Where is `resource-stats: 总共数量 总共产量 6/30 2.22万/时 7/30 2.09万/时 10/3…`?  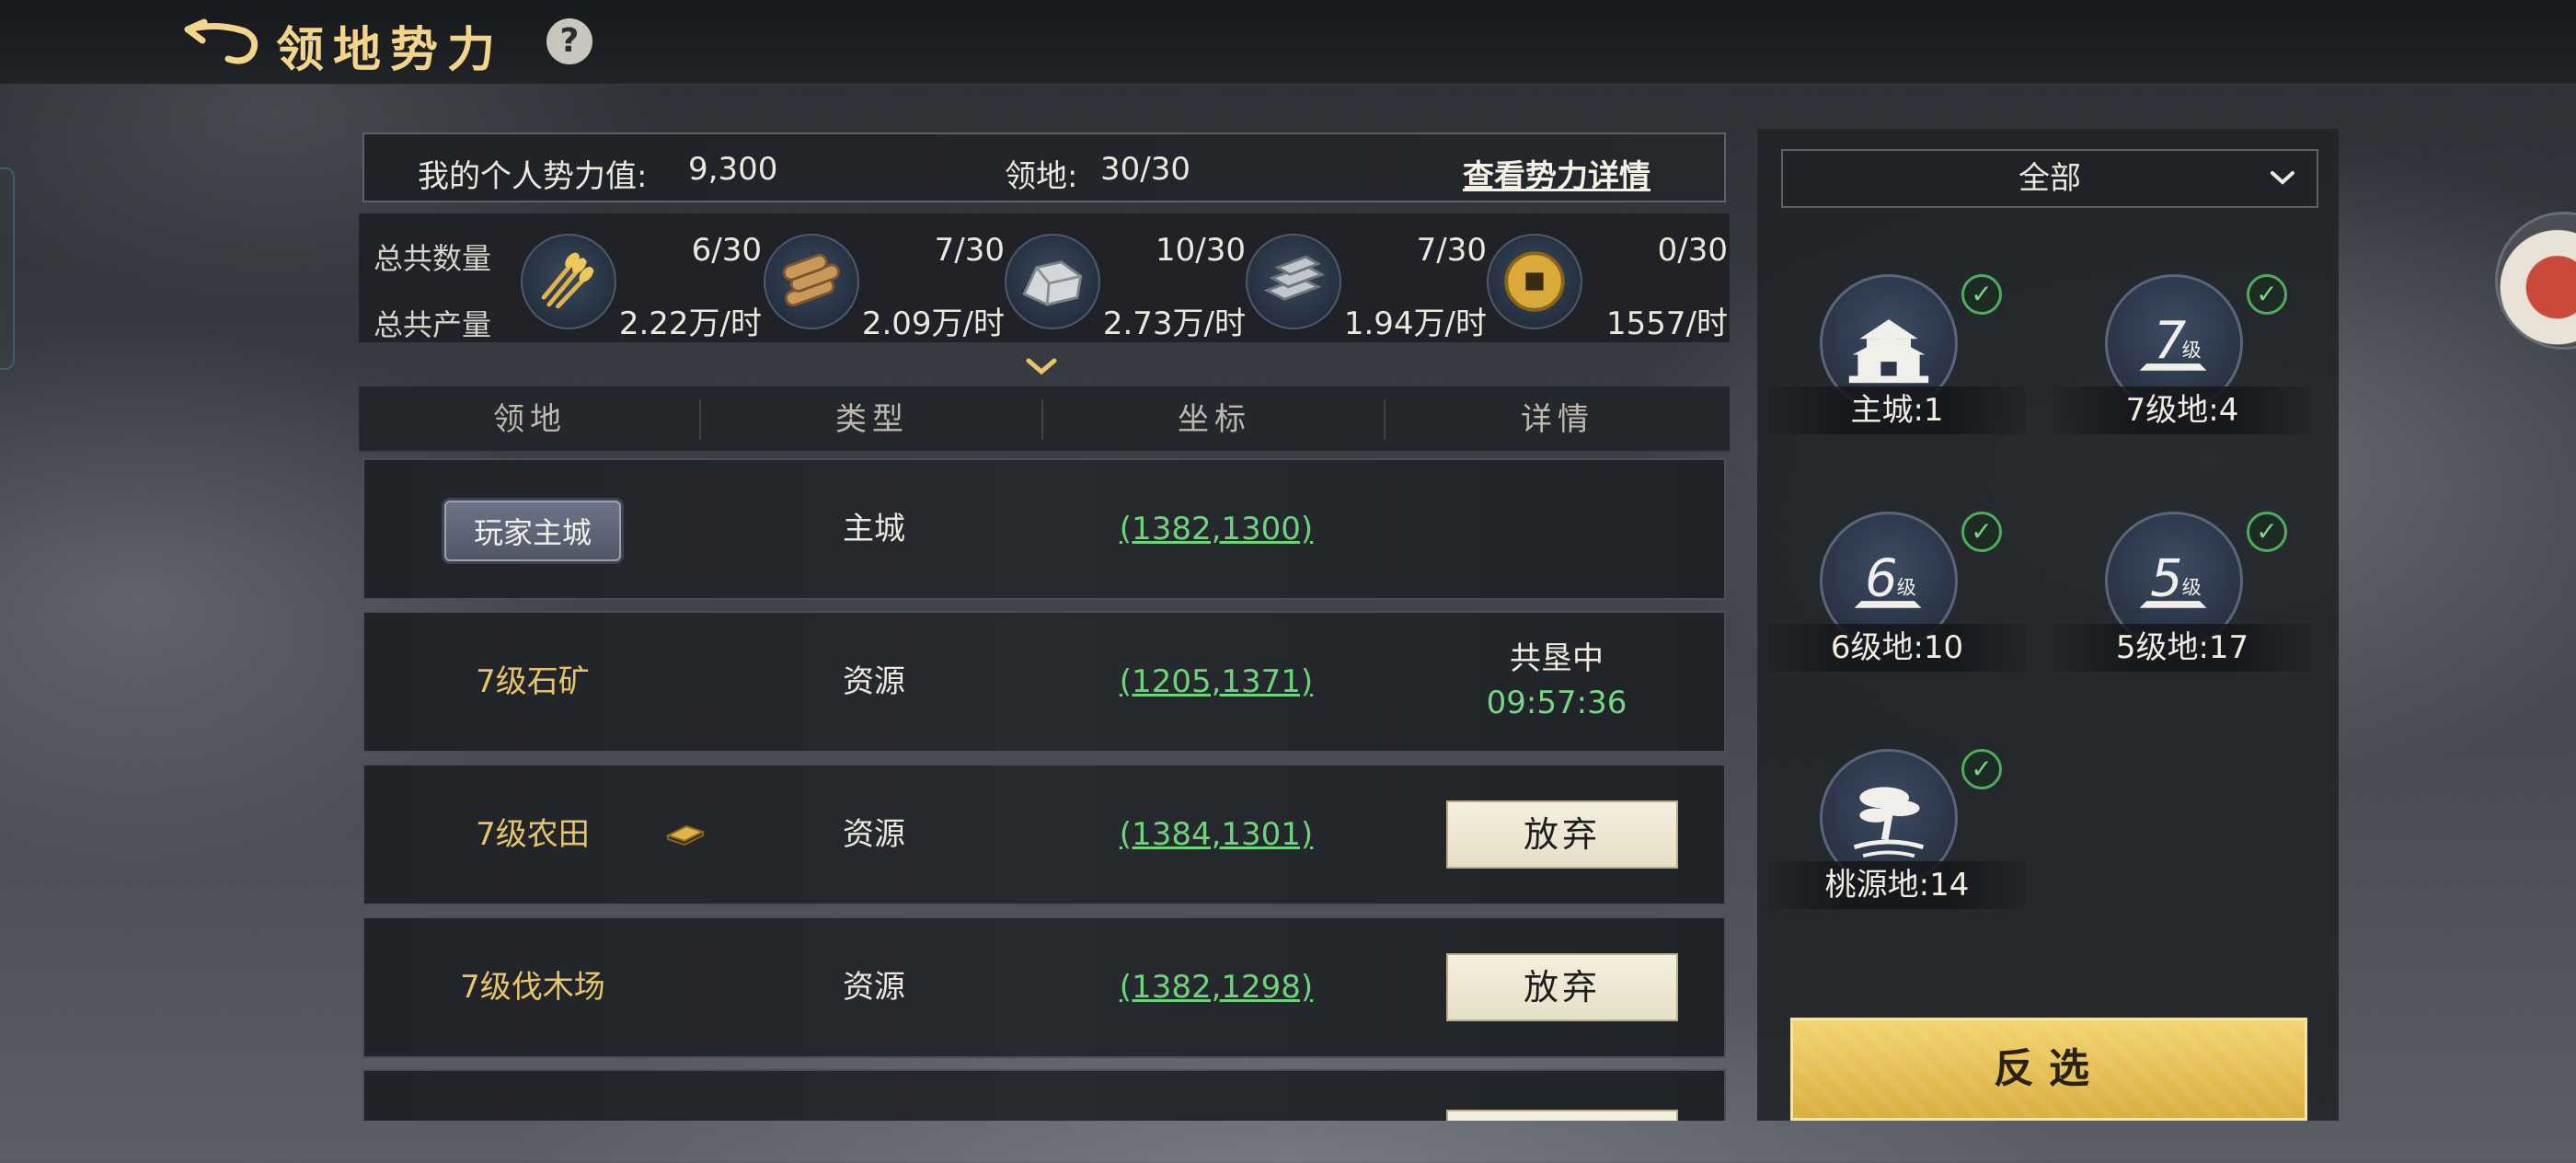 resource-stats: 总共数量 总共产量 6/30 2.22万/时 7/30 2.09万/时 10/3… is located at coordinates (1044, 278).